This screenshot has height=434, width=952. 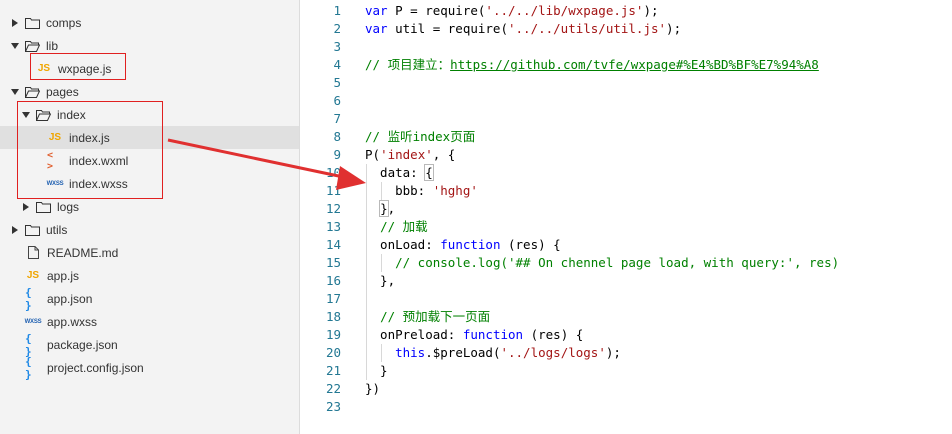 I want to click on tree-item-label: utils, so click(x=57, y=229).